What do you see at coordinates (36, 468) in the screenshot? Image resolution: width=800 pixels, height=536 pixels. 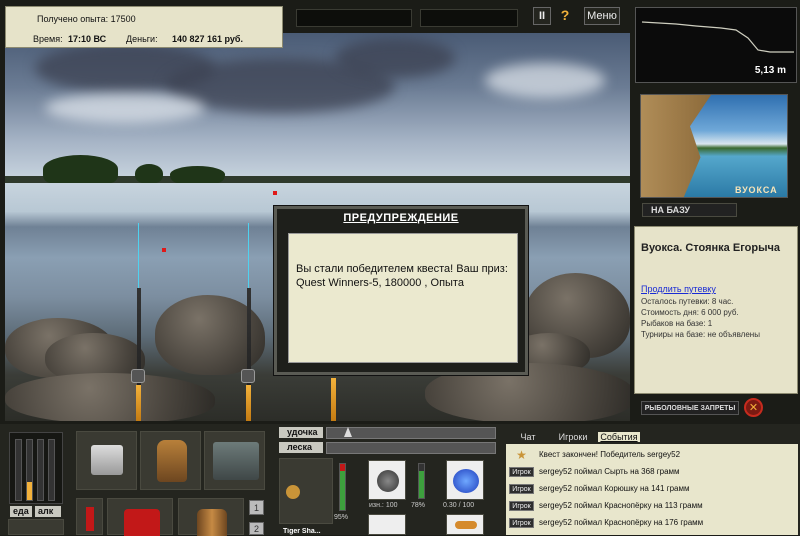 I see `status-meters` at bounding box center [36, 468].